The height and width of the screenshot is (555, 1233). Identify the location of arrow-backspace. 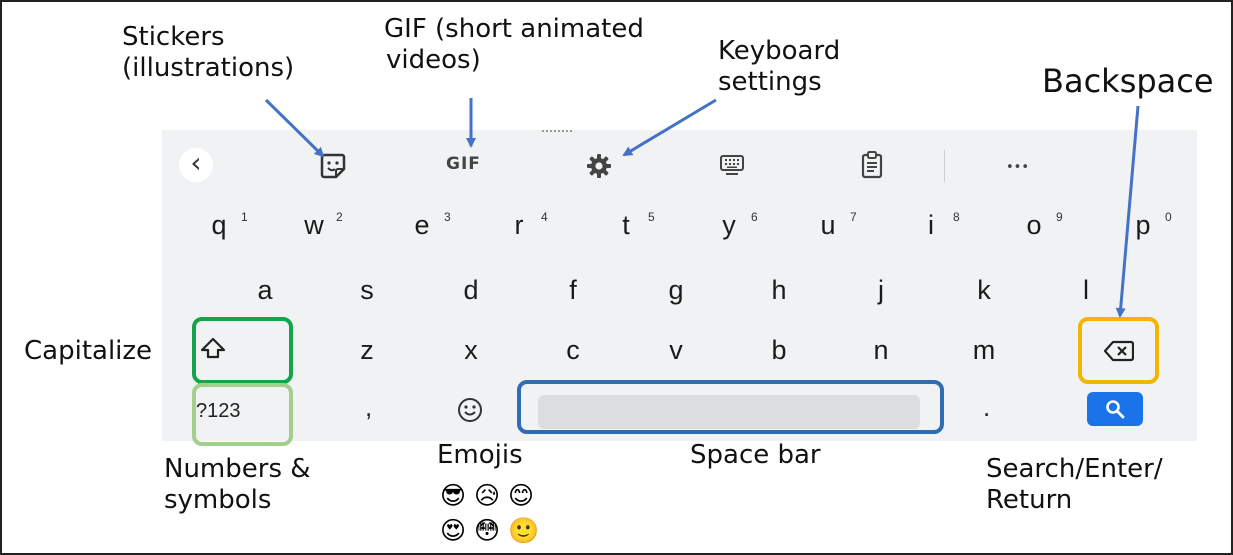
(1127, 211).